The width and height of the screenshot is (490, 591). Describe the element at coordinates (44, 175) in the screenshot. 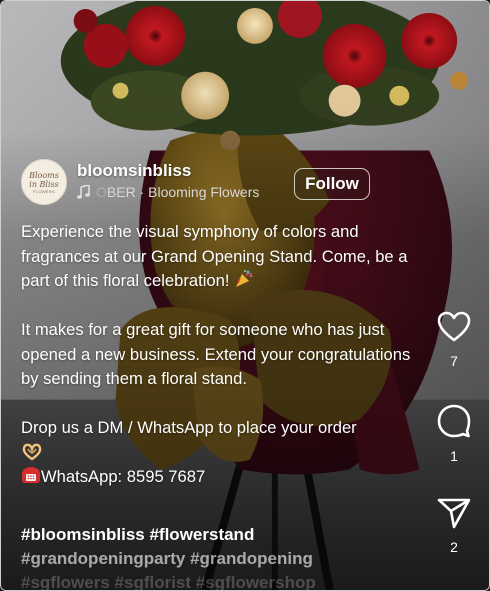

I see `avatar-logo: Blooms` at that location.